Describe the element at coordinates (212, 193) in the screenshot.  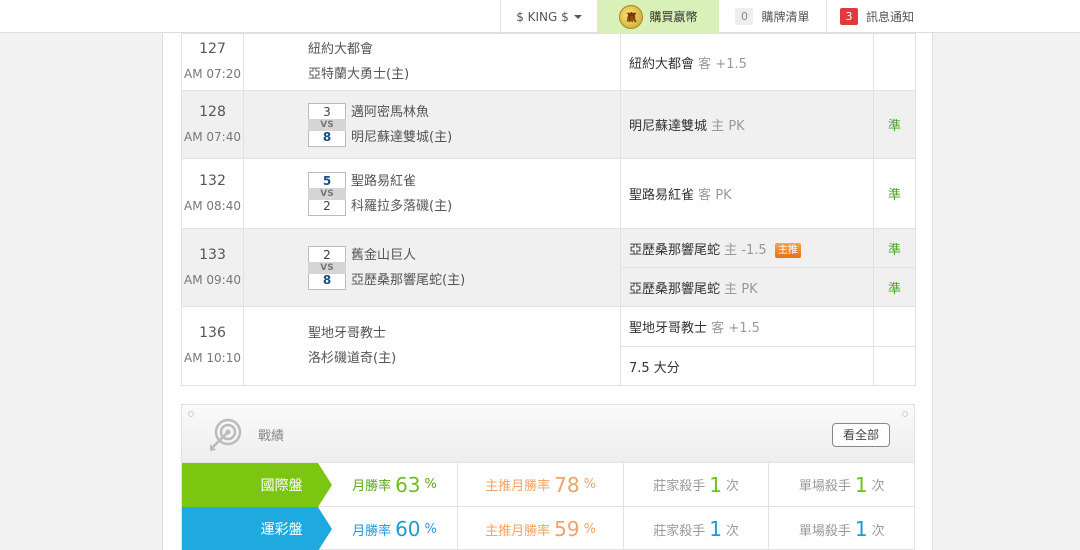
I see `game-time-cell: 132 AM 08:40` at that location.